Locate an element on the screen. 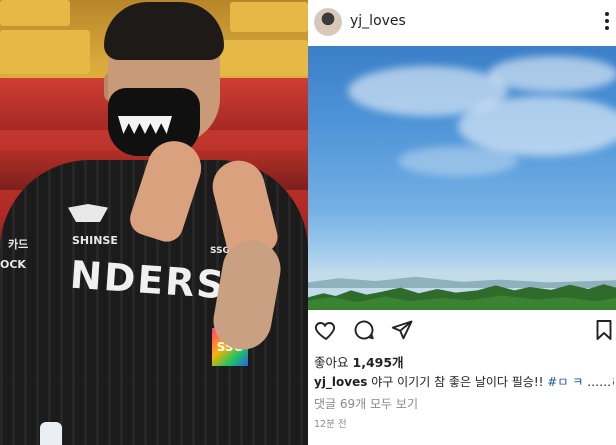 The width and height of the screenshot is (616, 445). comment-icon is located at coordinates (364, 330).